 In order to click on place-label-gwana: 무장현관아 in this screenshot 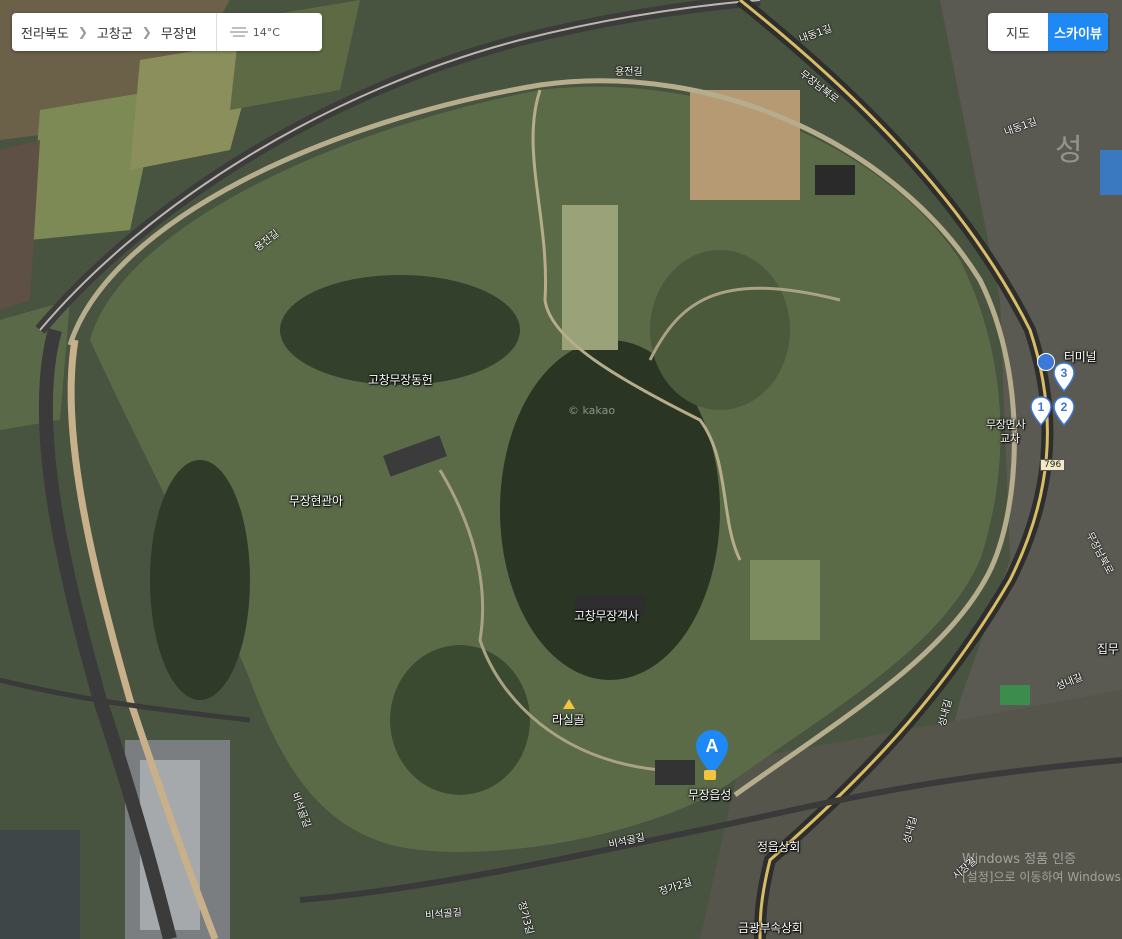, I will do `click(316, 500)`.